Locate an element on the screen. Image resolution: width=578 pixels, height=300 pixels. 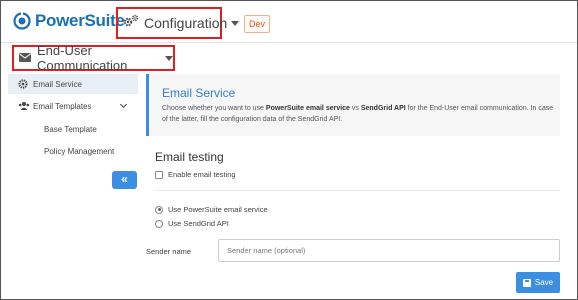
envelope-icon is located at coordinates (25, 58).